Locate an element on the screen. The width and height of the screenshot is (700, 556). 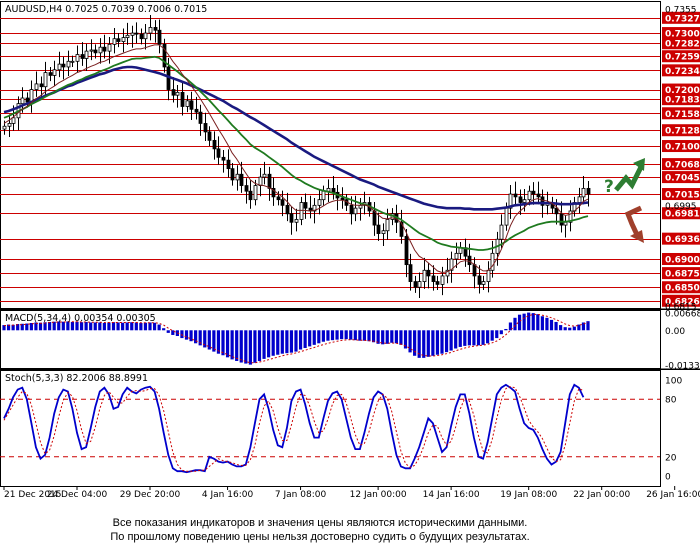
time-axis-tick: 29 Dec 20:00 is located at coordinates (150, 495).